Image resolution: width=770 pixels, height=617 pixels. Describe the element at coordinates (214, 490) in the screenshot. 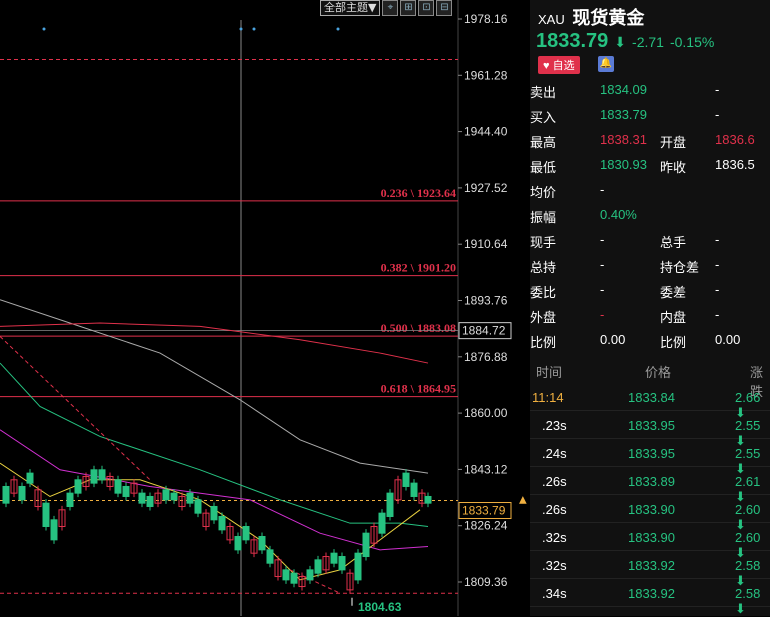

I see `ma-magenta-line` at that location.